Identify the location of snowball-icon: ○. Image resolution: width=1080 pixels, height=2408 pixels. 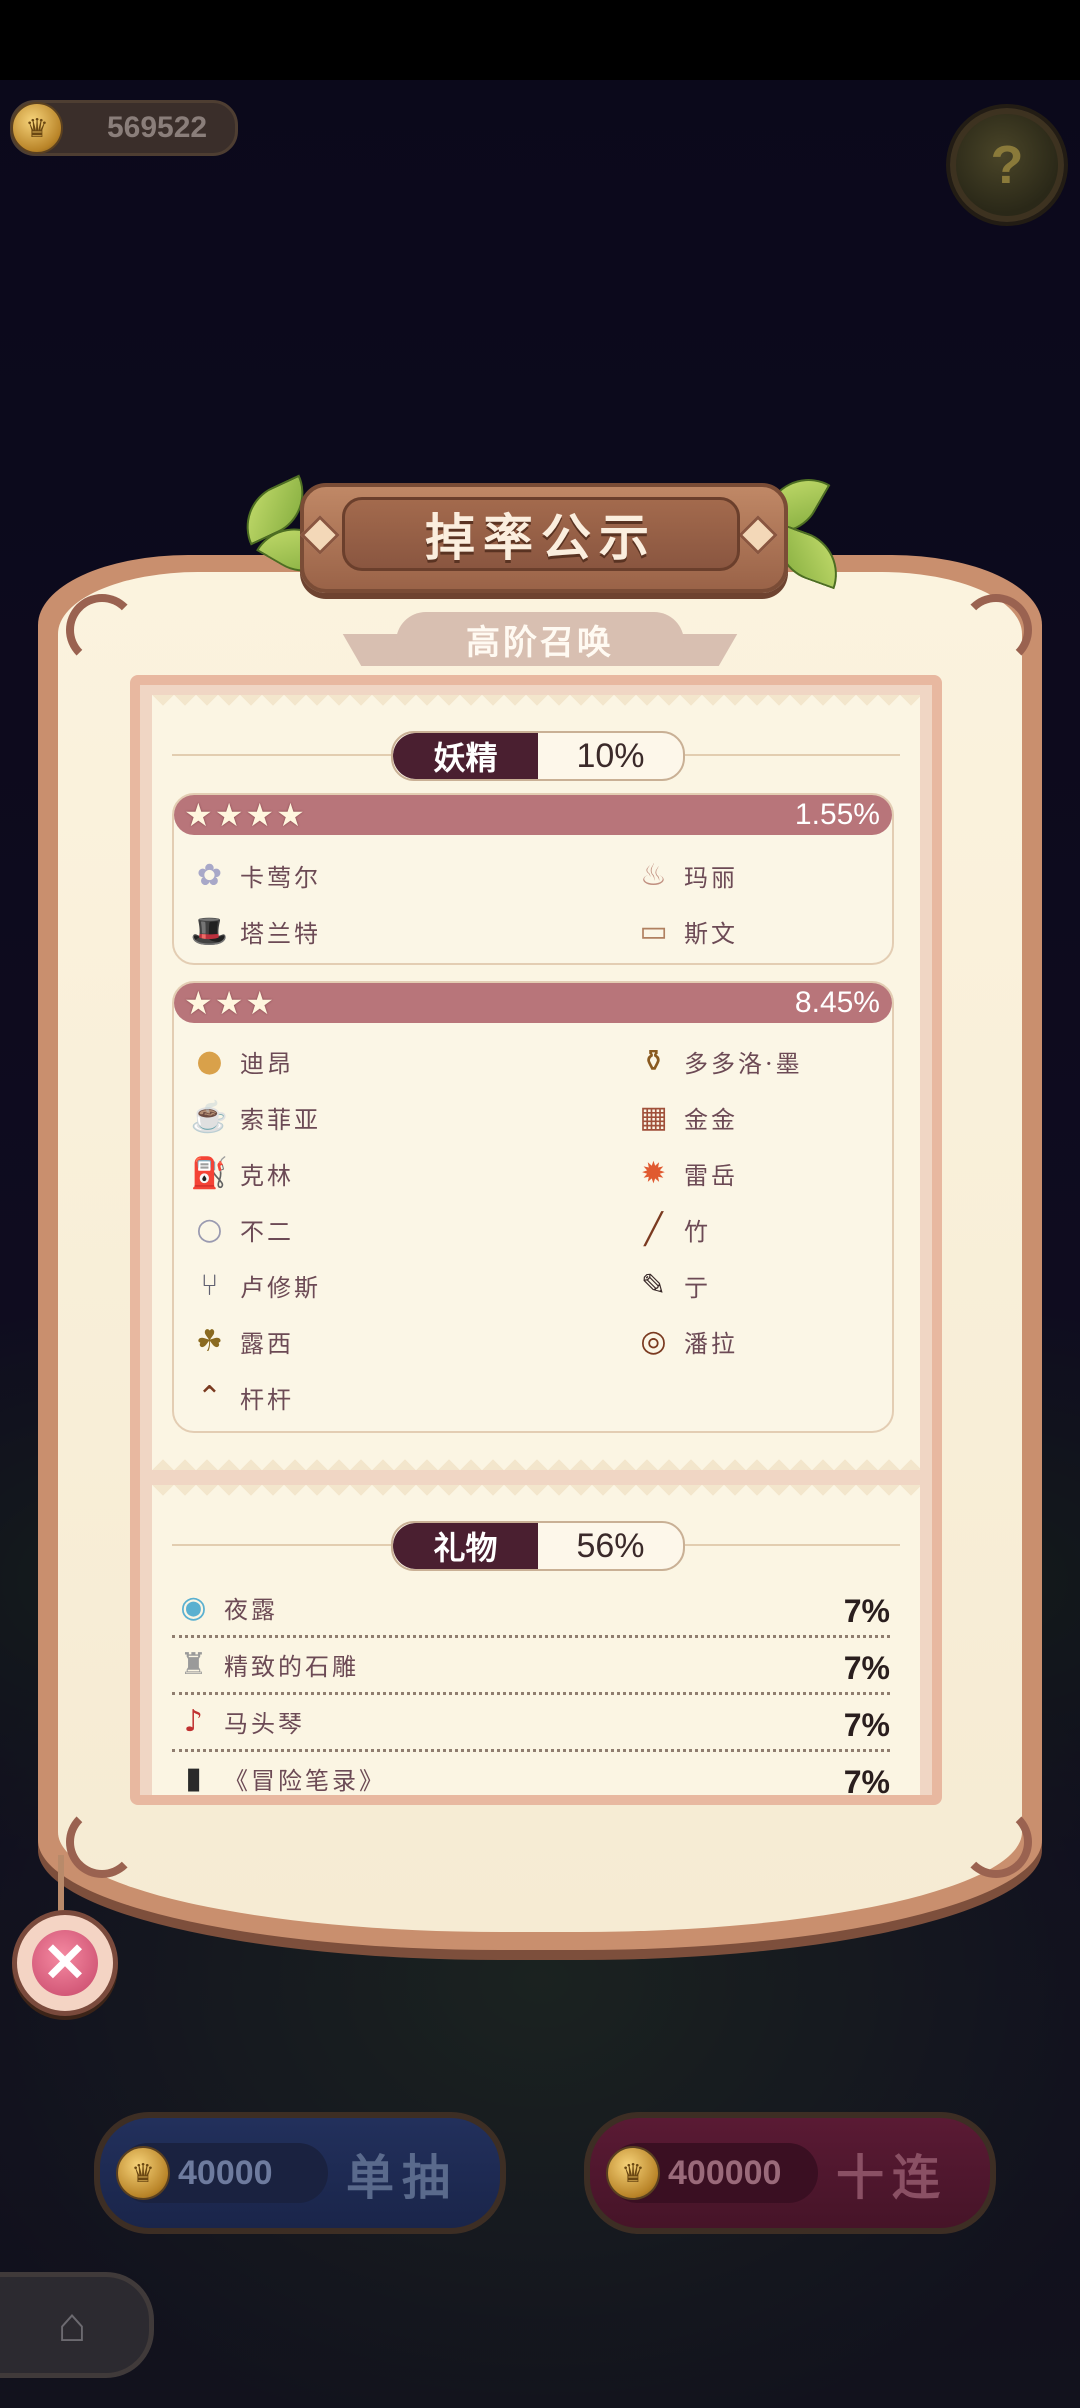
(211, 1229).